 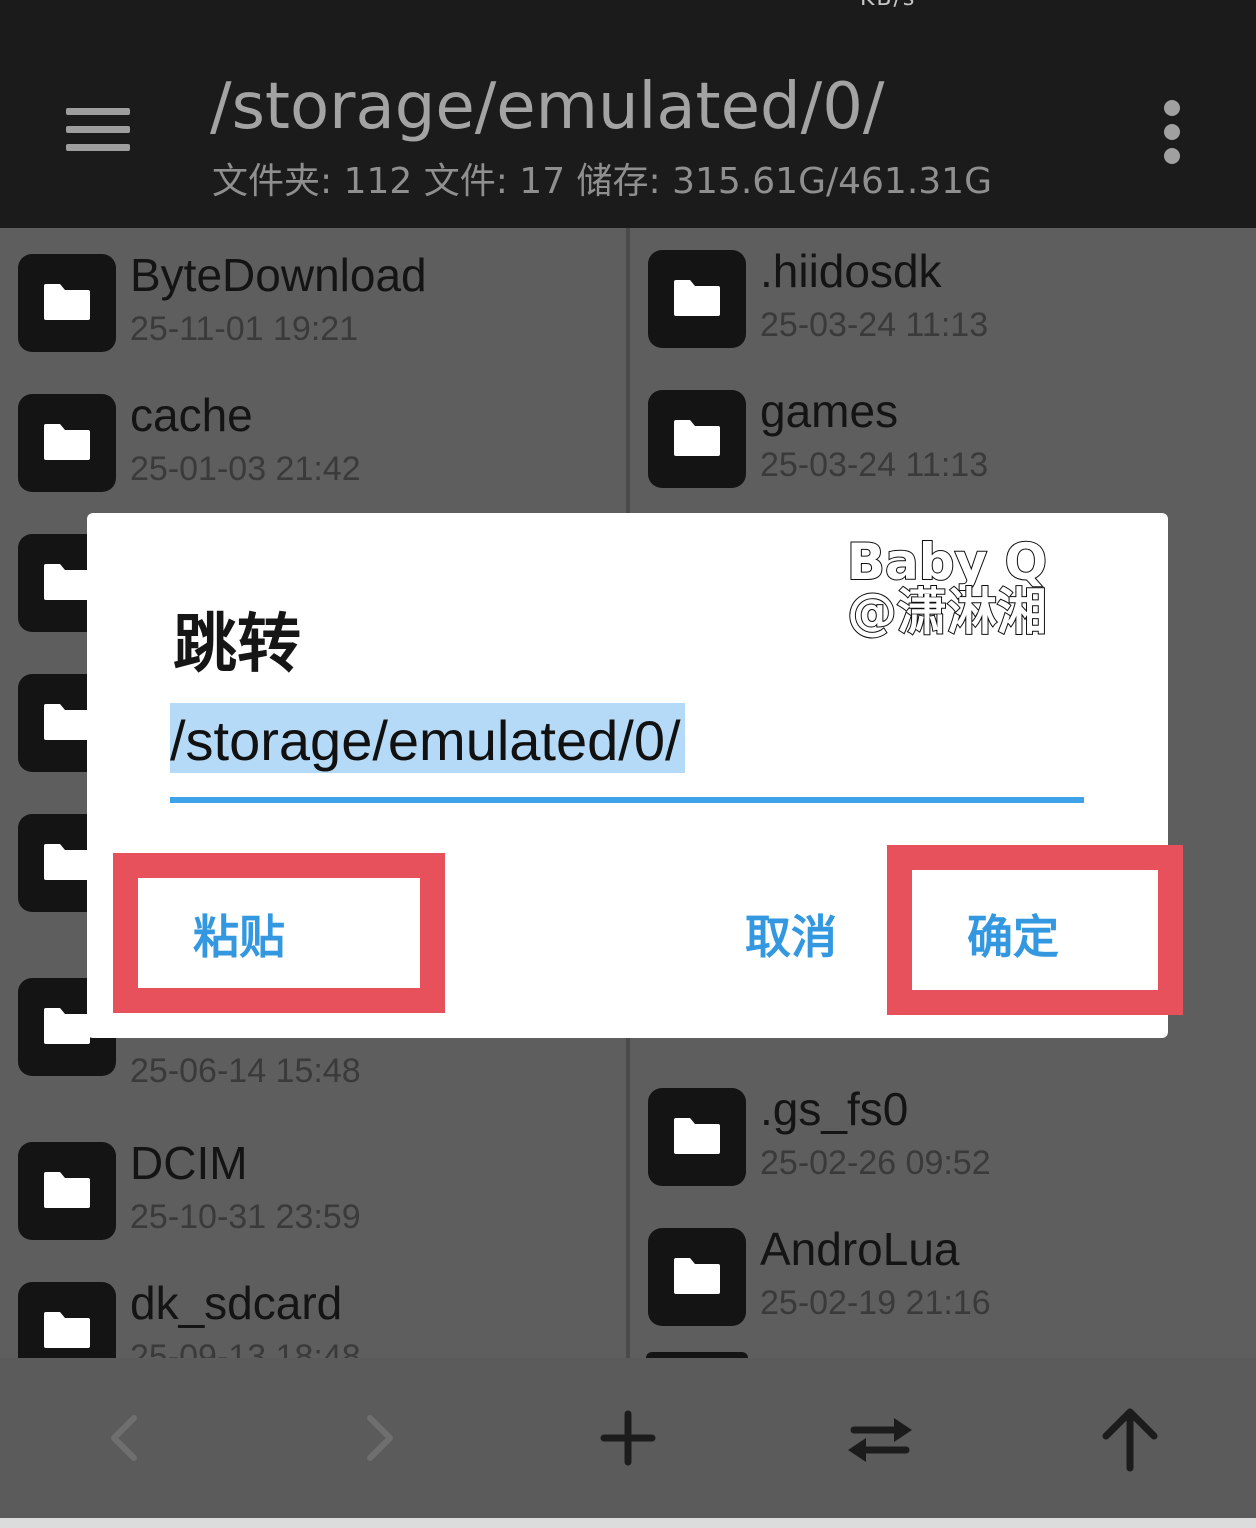 What do you see at coordinates (245, 1217) in the screenshot?
I see `item-date: 25-10-31 23:59` at bounding box center [245, 1217].